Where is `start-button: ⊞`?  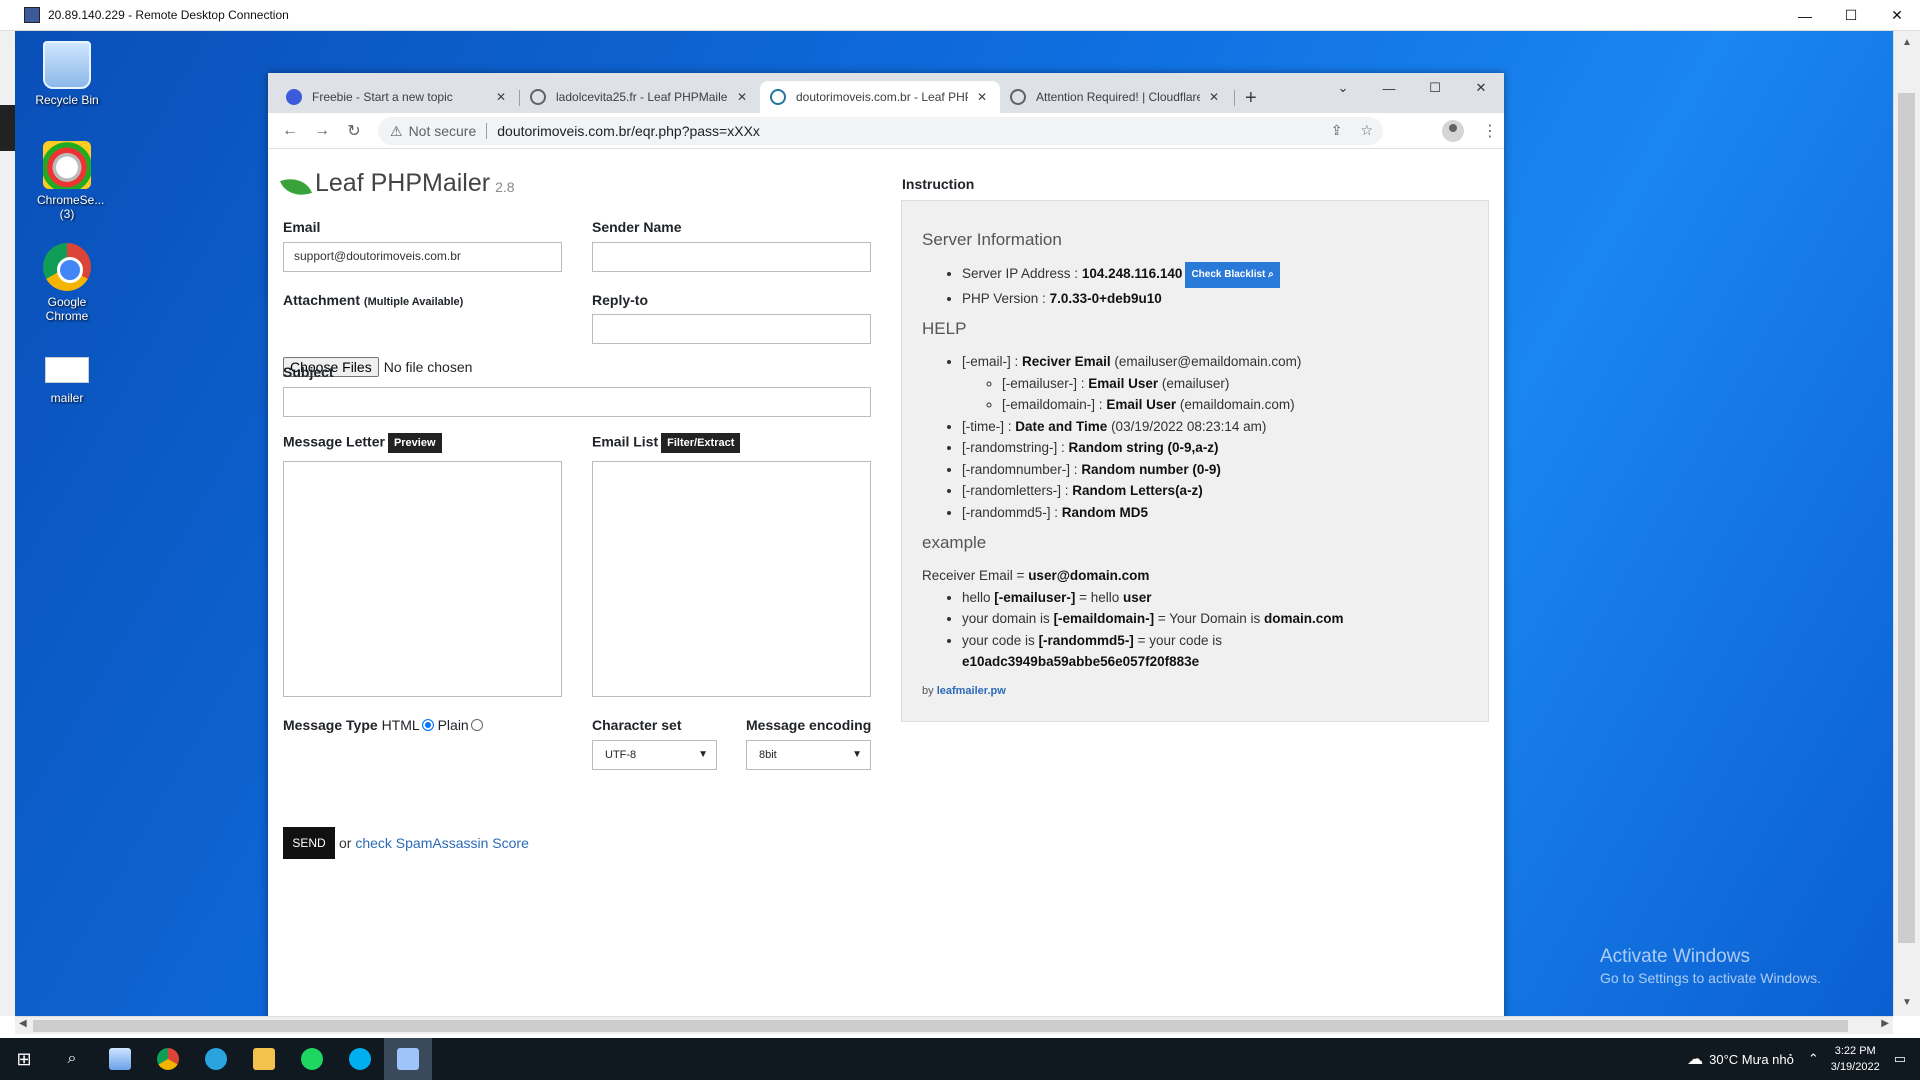 start-button: ⊞ is located at coordinates (24, 1059).